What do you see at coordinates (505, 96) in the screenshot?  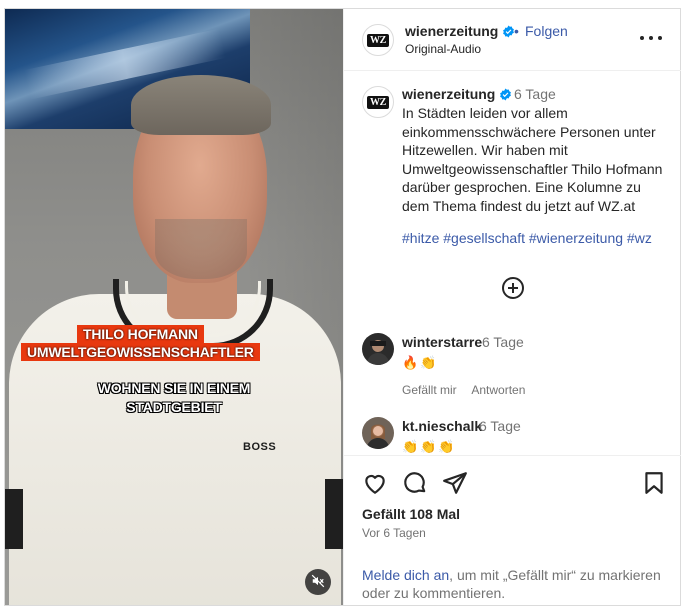 I see `verified-badge-icon` at bounding box center [505, 96].